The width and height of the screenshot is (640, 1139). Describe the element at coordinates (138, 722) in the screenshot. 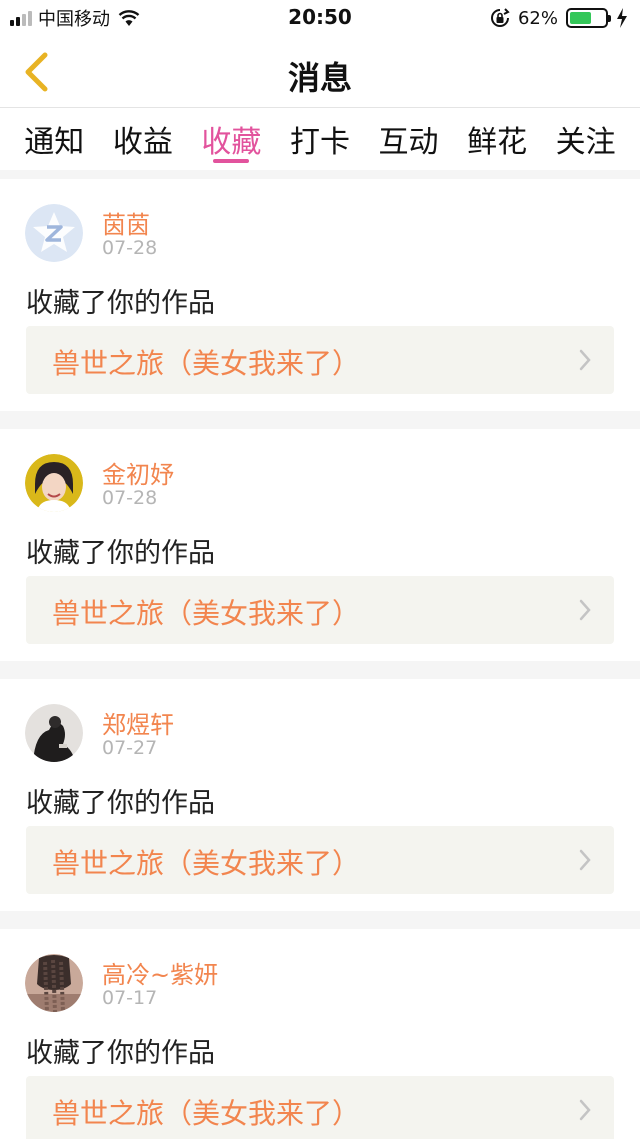

I see `user-name: 郑煜轩` at that location.